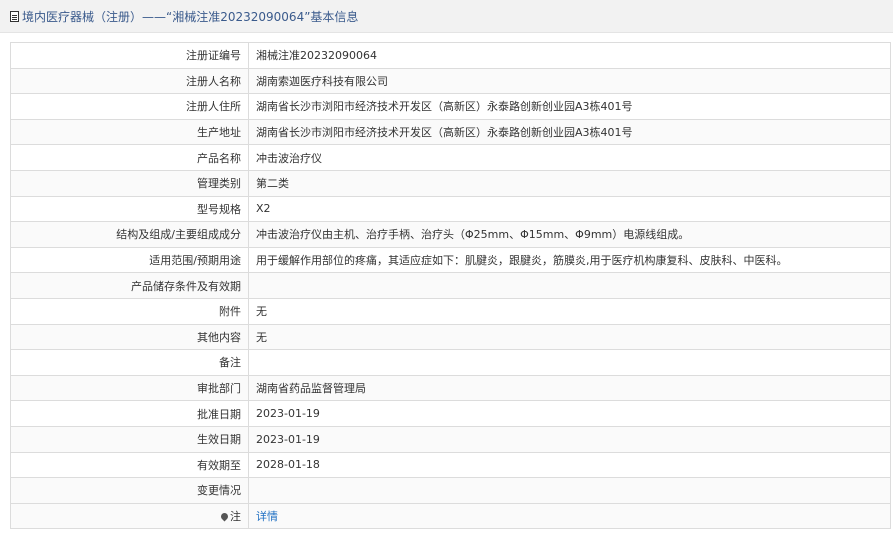  I want to click on row-label: 适用范围/预期用途, so click(129, 260).